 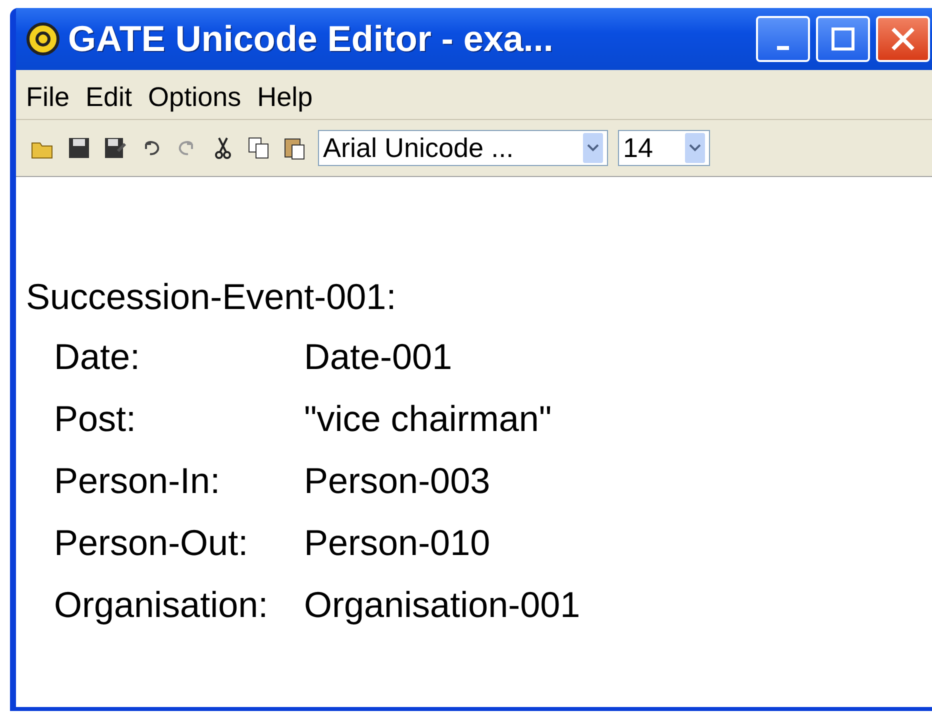 I want to click on app-logo-icon, so click(x=43, y=39).